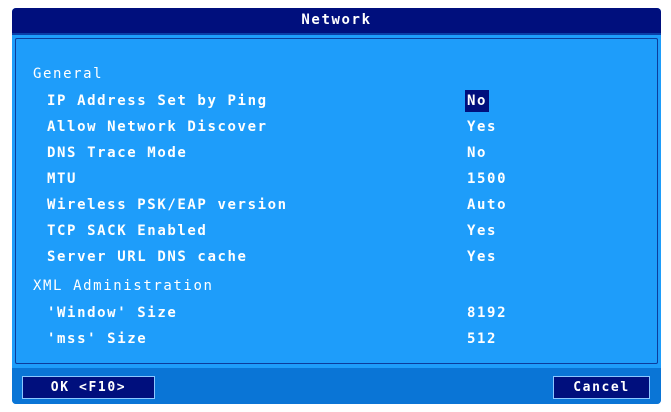 This screenshot has width=671, height=412. I want to click on setting-label: 'Window' Size, so click(112, 313).